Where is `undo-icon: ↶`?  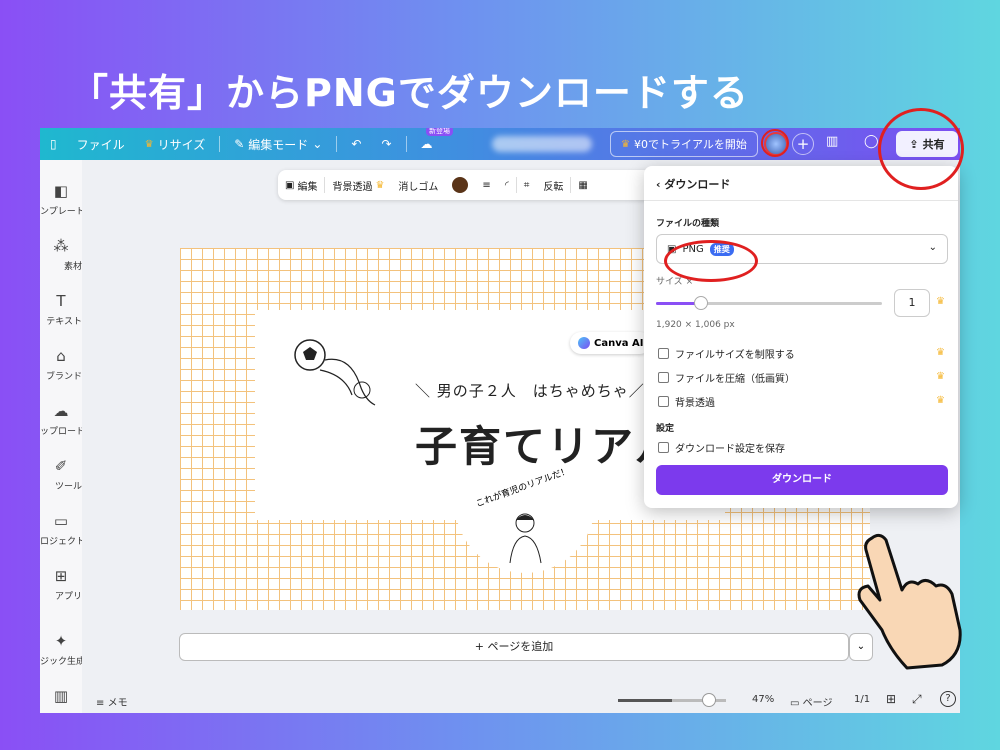 undo-icon: ↶ is located at coordinates (356, 144).